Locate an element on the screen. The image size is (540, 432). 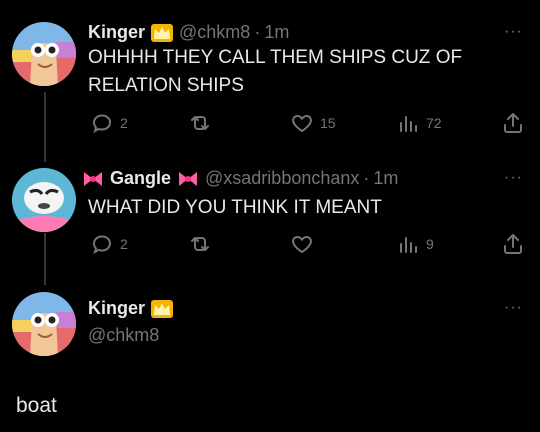
like-count: 15 is located at coordinates (328, 123).